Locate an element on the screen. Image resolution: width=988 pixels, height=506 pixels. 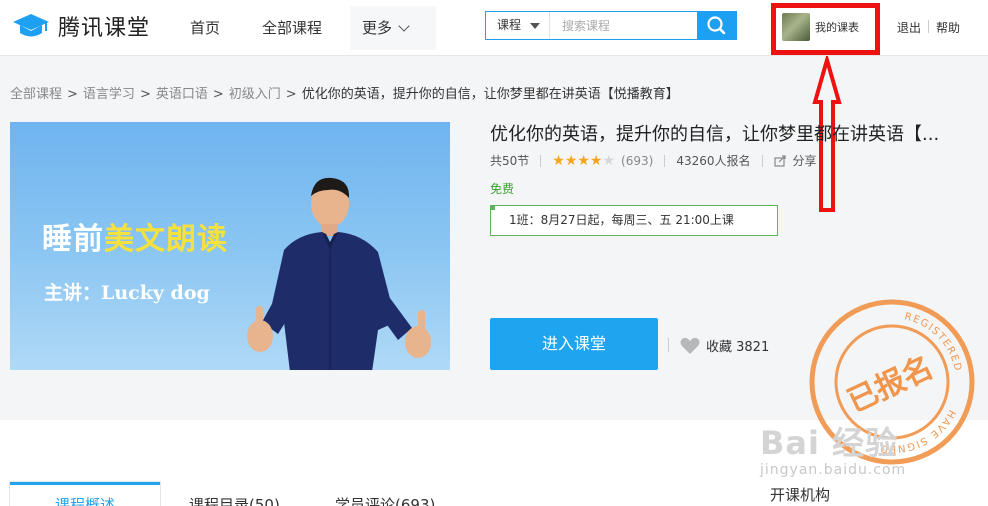
watermark-url: jingyan.baidu.com is located at coordinates (833, 470).